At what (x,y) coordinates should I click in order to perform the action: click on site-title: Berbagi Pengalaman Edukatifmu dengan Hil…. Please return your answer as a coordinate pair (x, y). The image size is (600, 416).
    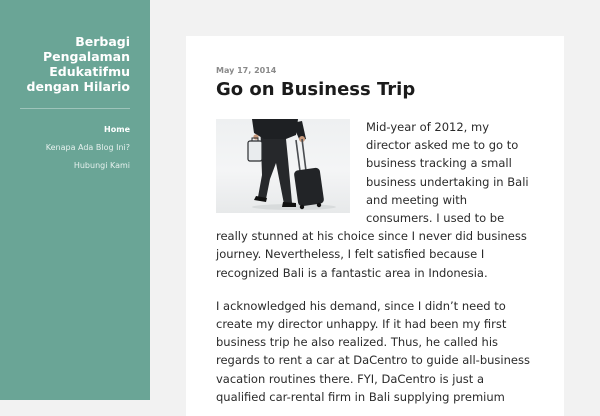
    Looking at the image, I should click on (75, 64).